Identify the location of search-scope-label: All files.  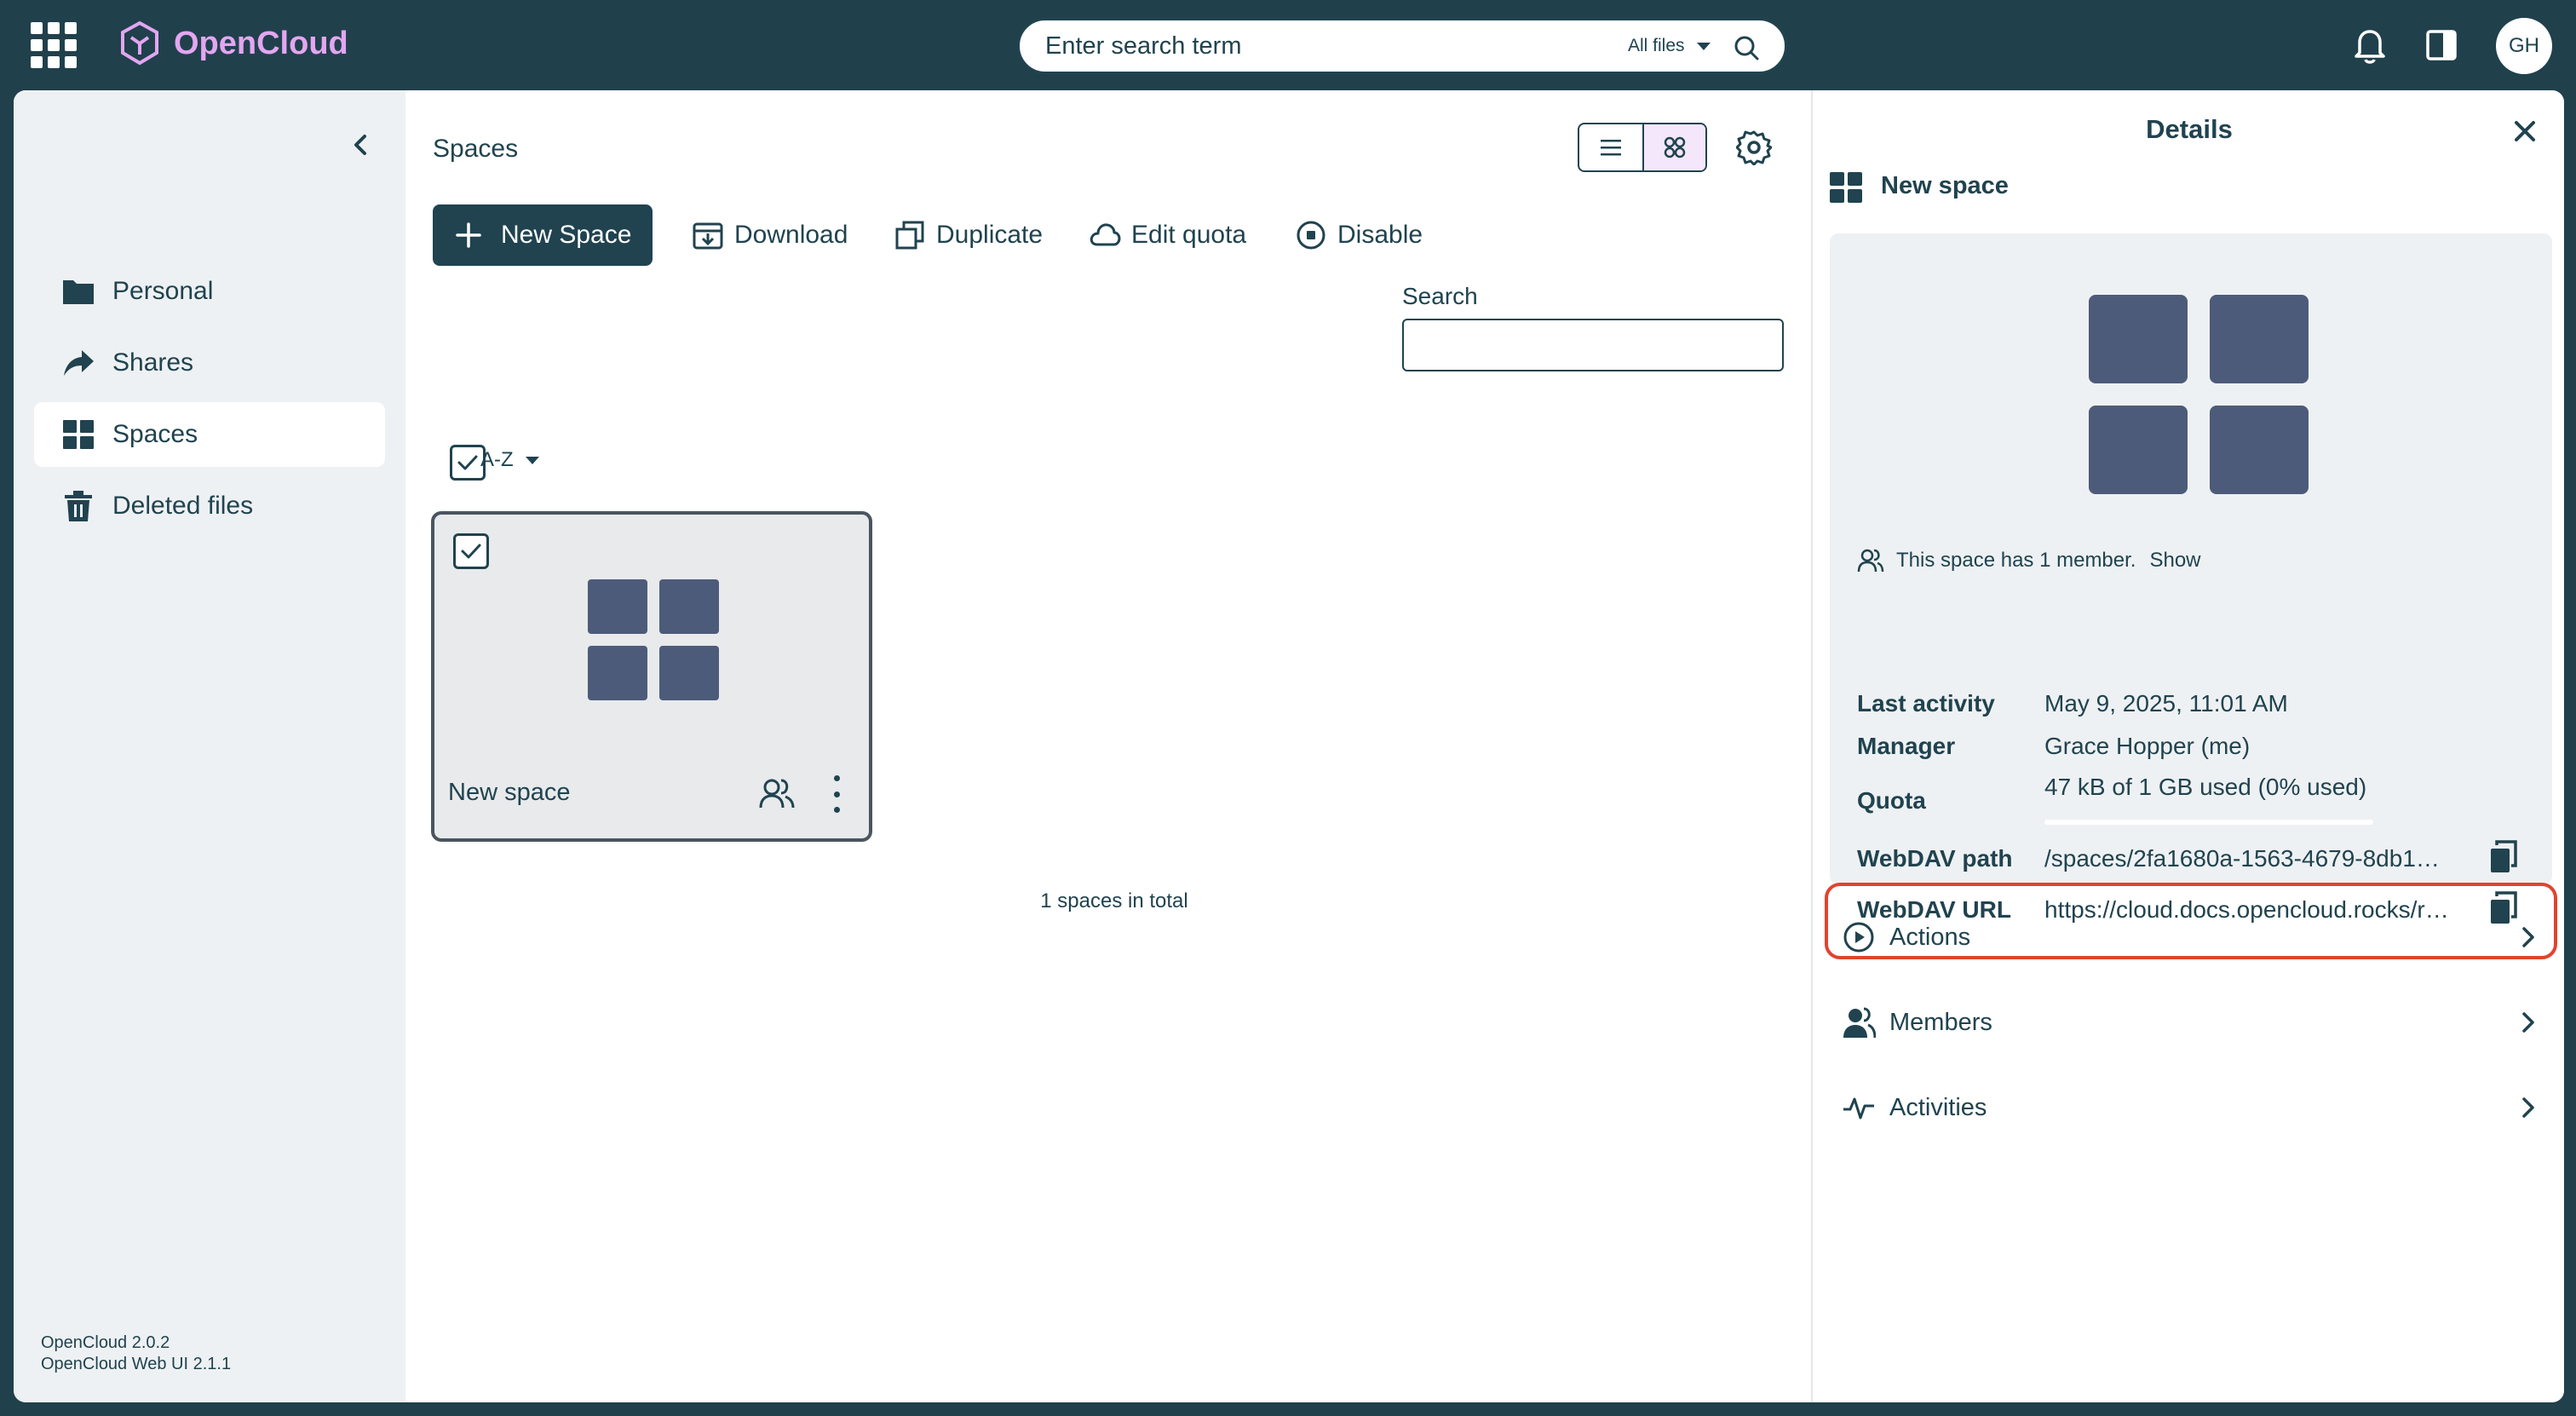
(1656, 45).